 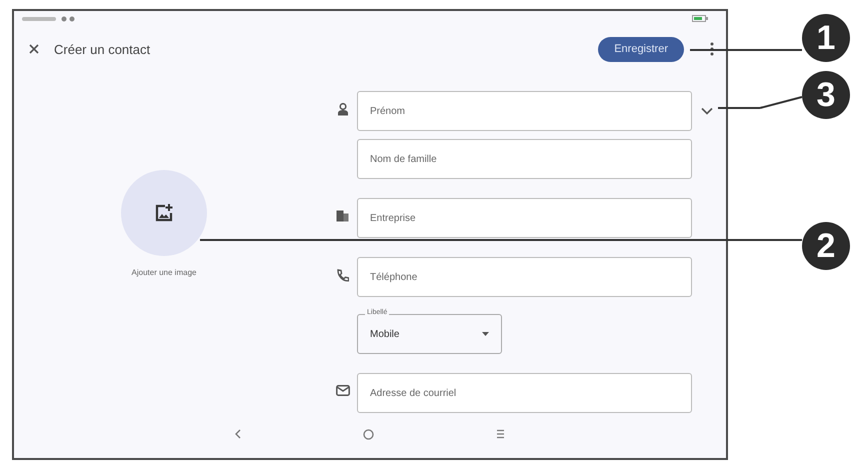 I want to click on add-photo-label: Ajouter une image, so click(x=164, y=272).